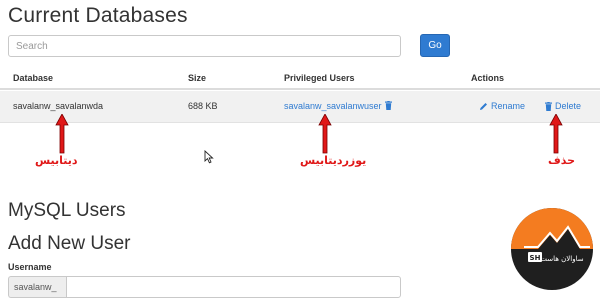 The width and height of the screenshot is (600, 300). Describe the element at coordinates (98, 15) in the screenshot. I see `page-title: Current Databases` at that location.